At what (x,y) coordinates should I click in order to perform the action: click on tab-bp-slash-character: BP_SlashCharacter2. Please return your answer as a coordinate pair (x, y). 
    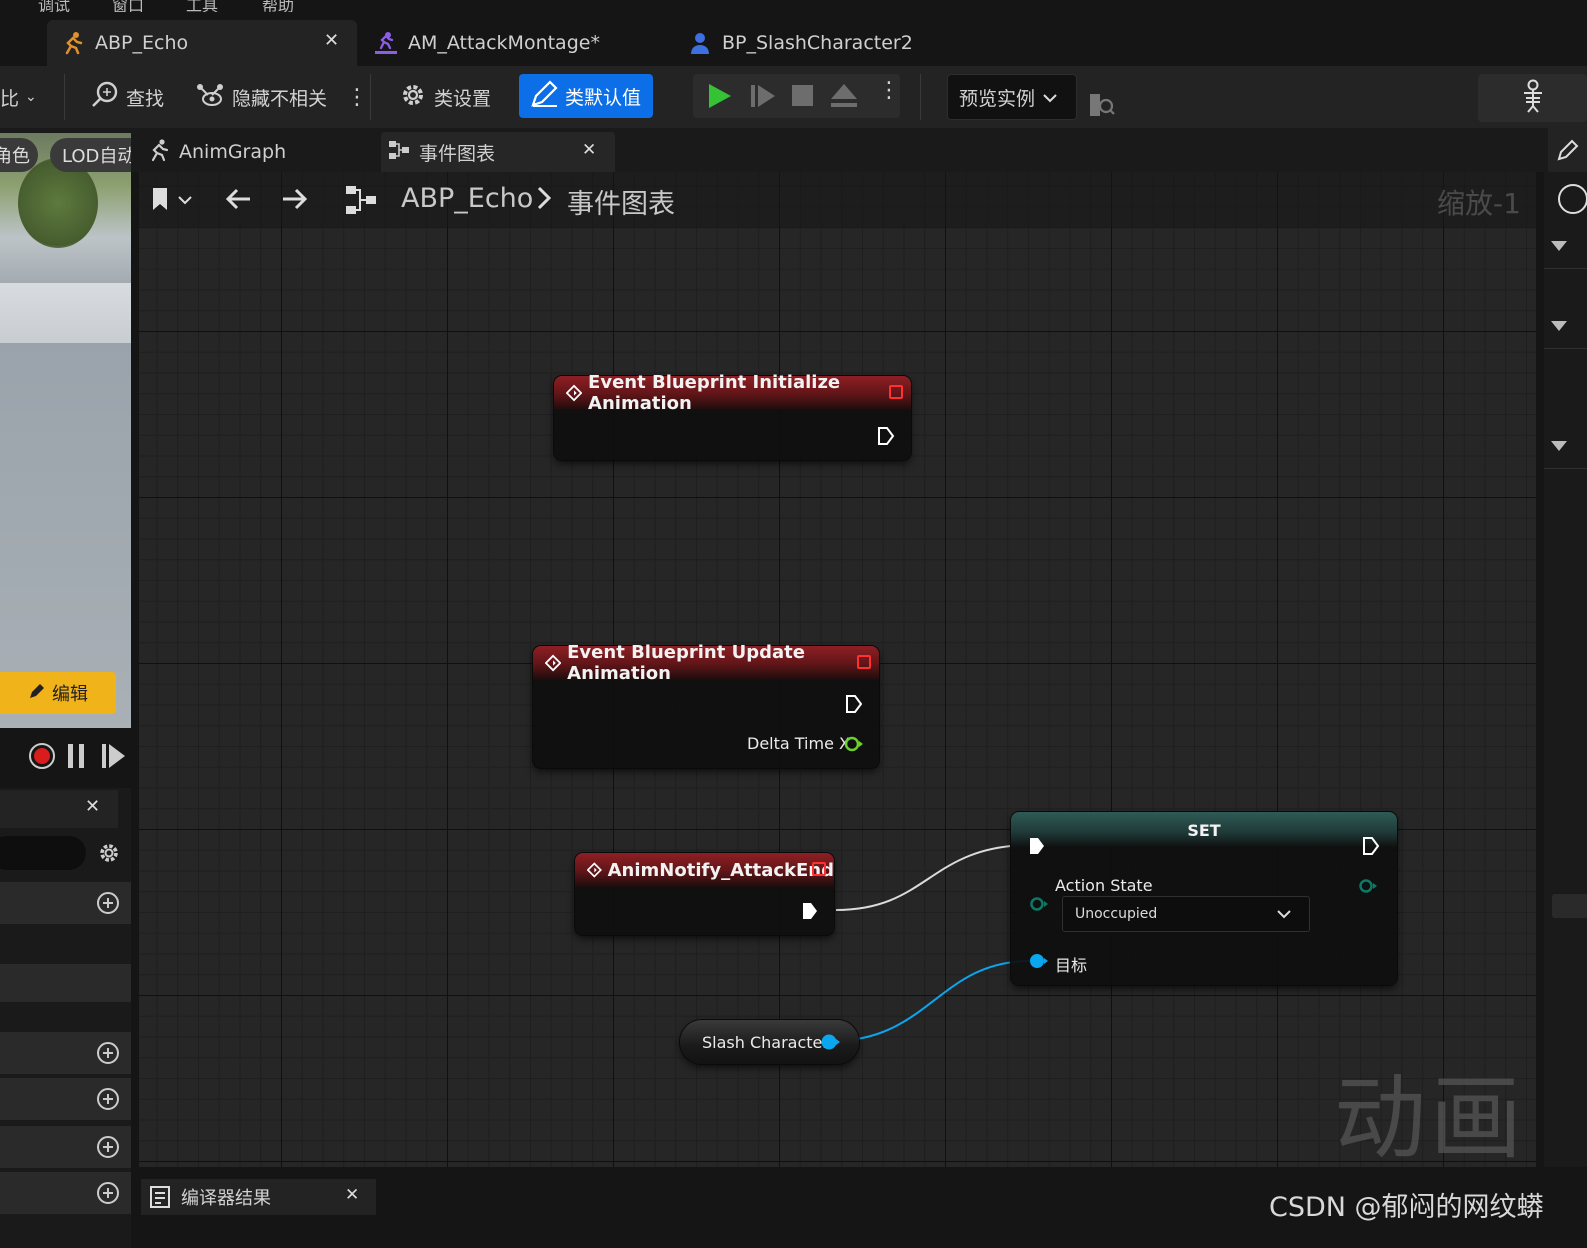
    Looking at the image, I should click on (824, 43).